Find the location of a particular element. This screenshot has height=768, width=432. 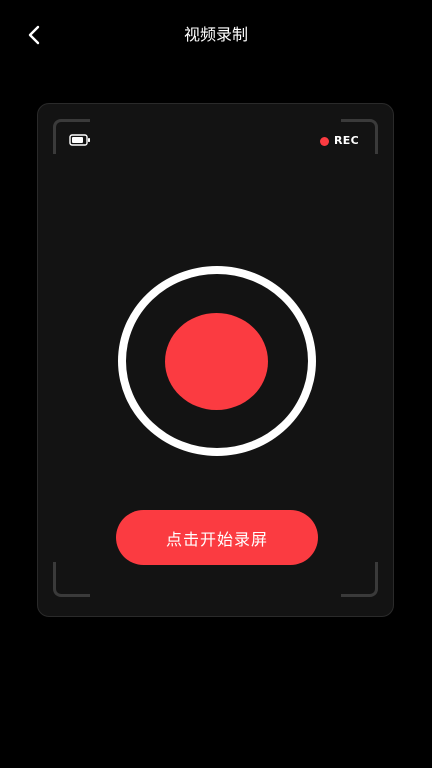

rec-dot-icon is located at coordinates (325, 141).